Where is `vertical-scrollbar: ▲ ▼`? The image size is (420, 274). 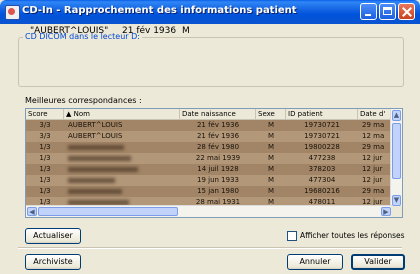
vertical-scrollbar: ▲ ▼ is located at coordinates (396, 158).